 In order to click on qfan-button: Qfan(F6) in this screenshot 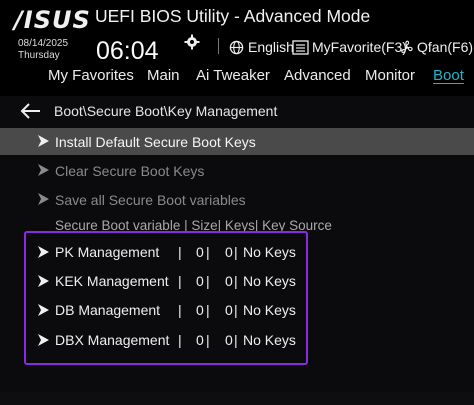, I will do `click(436, 47)`.